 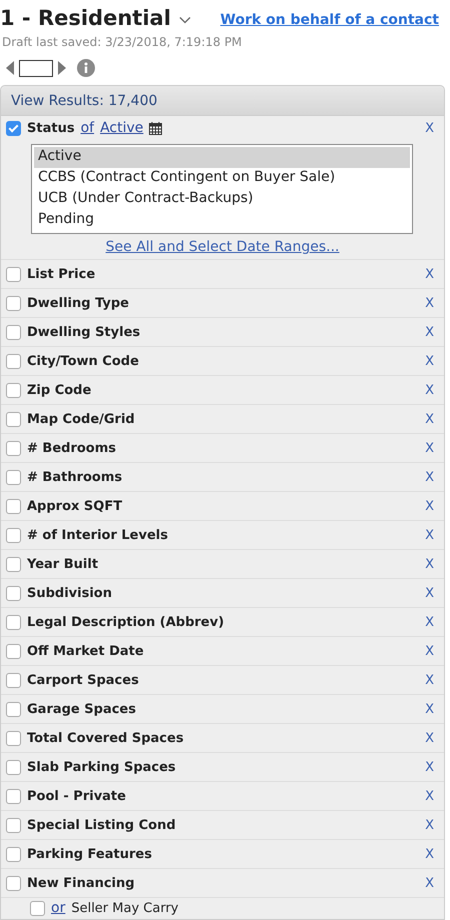 I want to click on filter-label: # Bathrooms, so click(x=74, y=477).